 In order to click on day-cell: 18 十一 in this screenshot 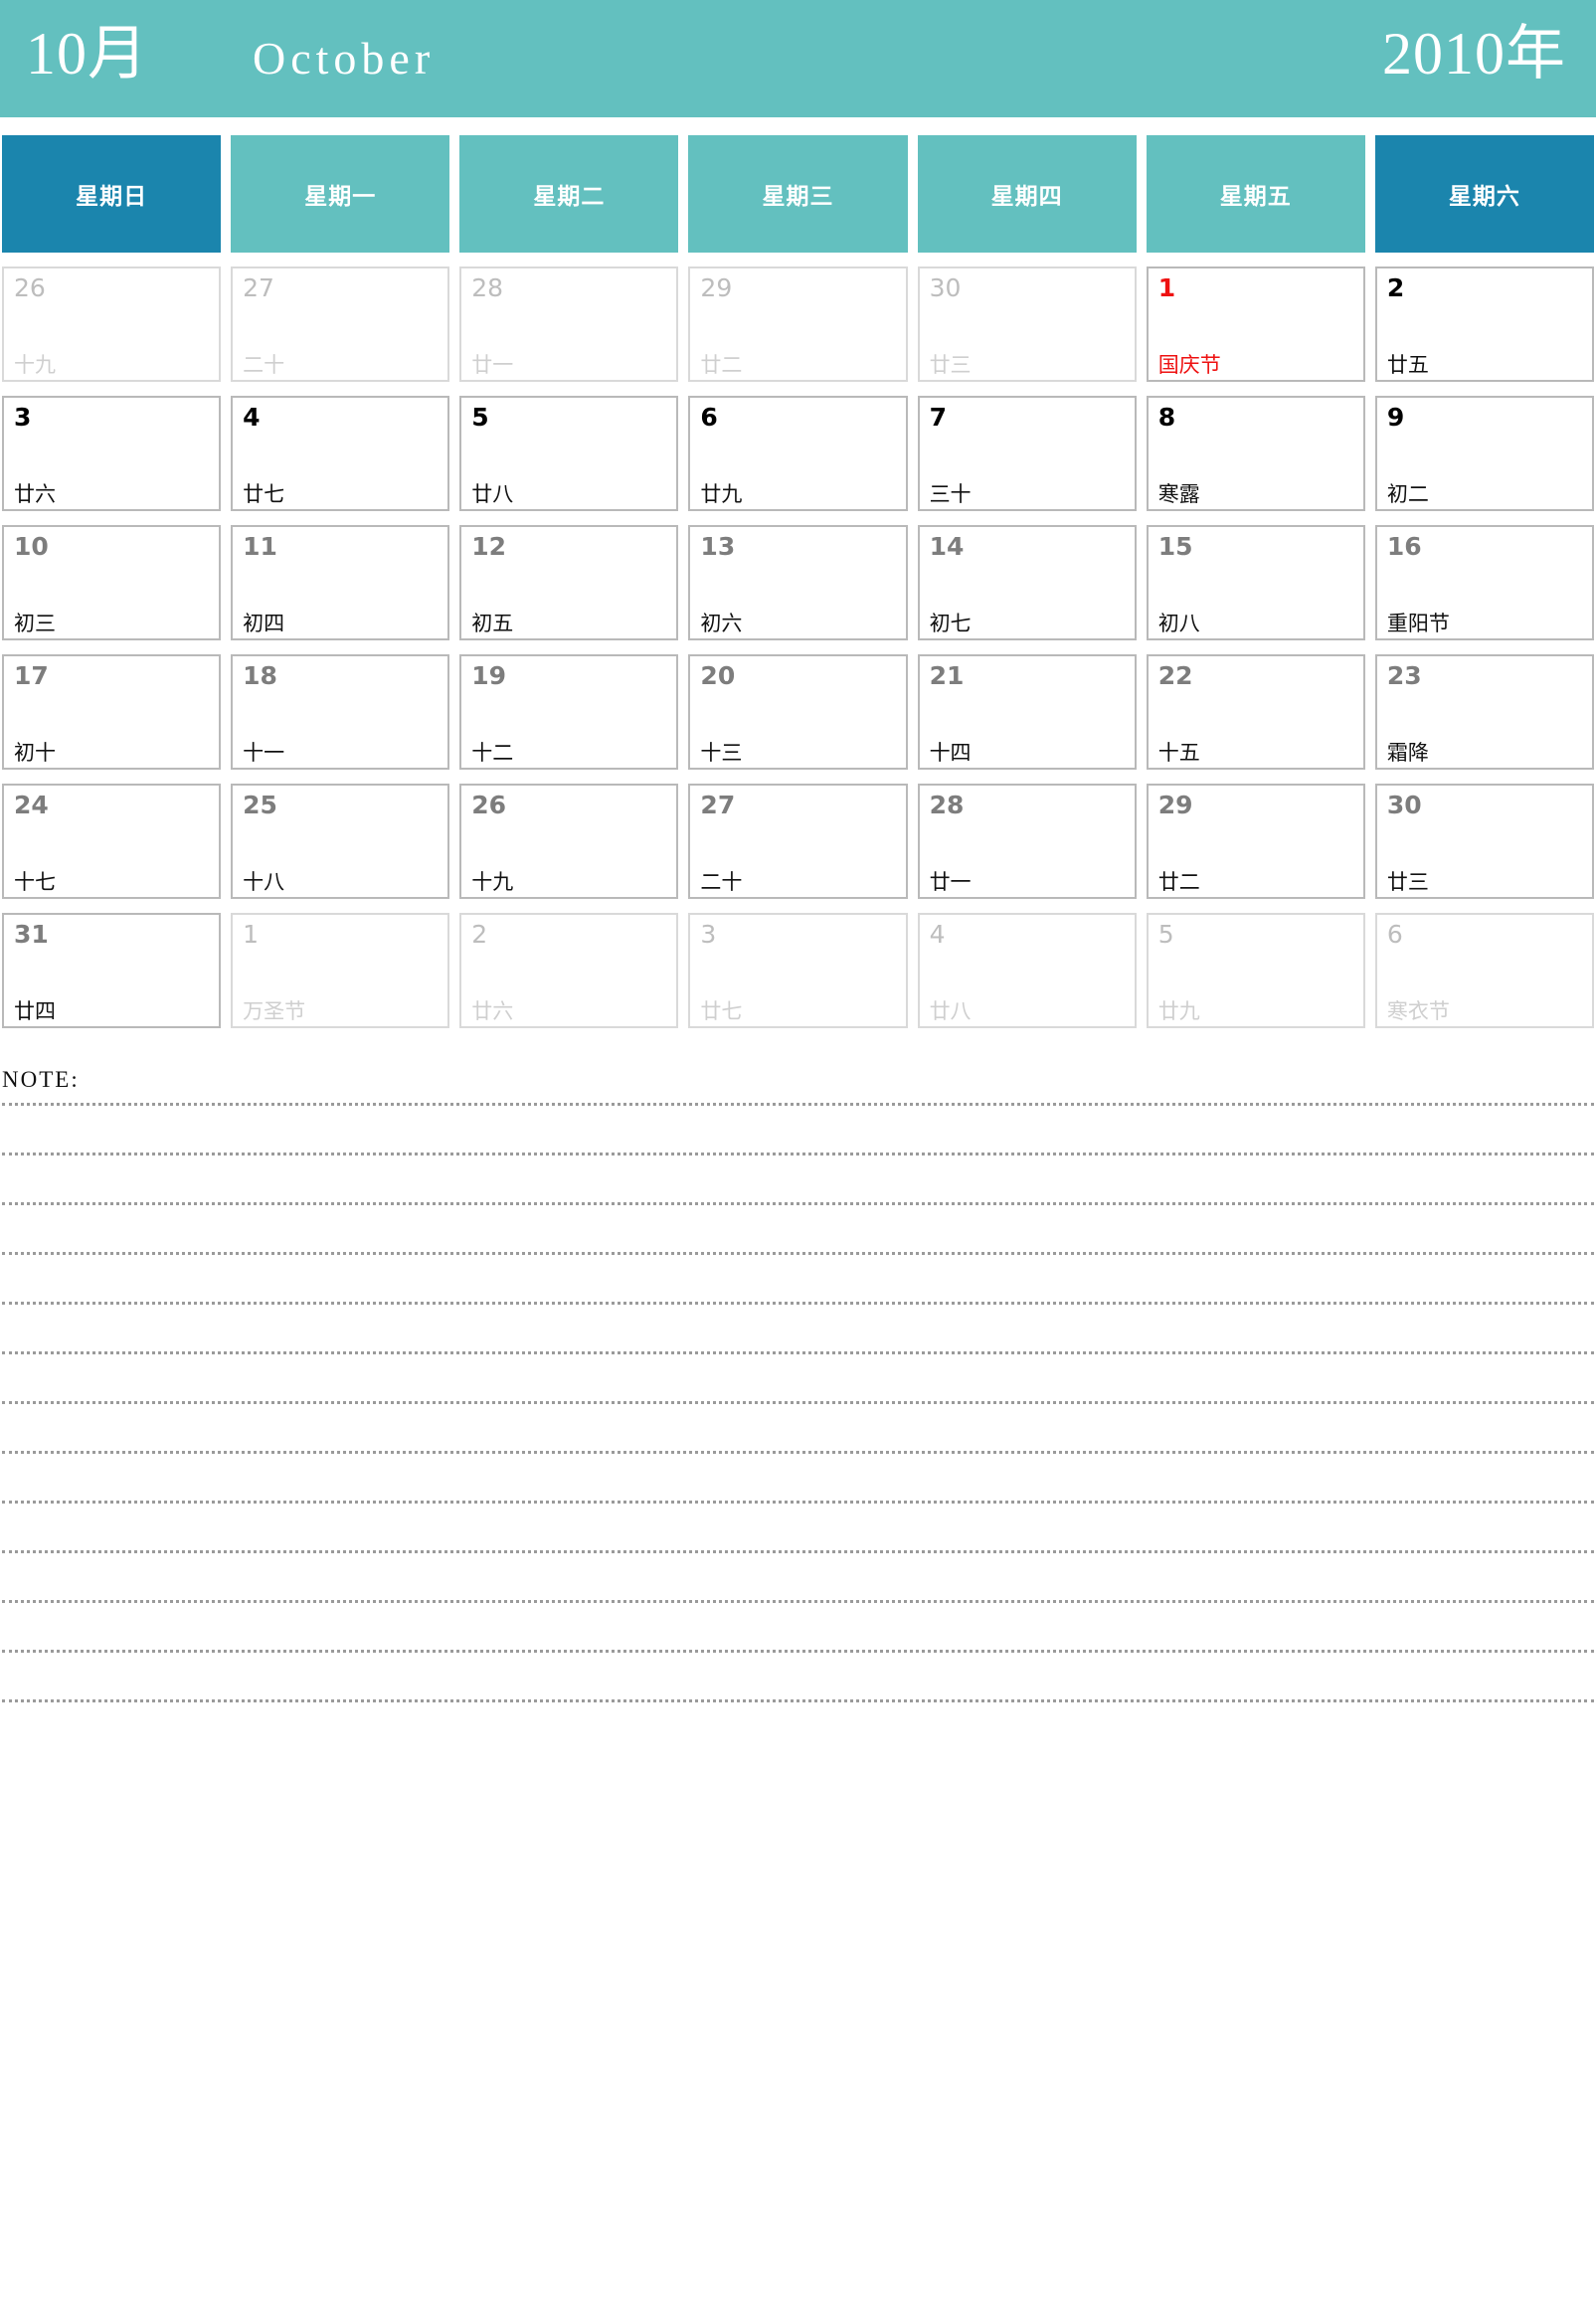, I will do `click(341, 712)`.